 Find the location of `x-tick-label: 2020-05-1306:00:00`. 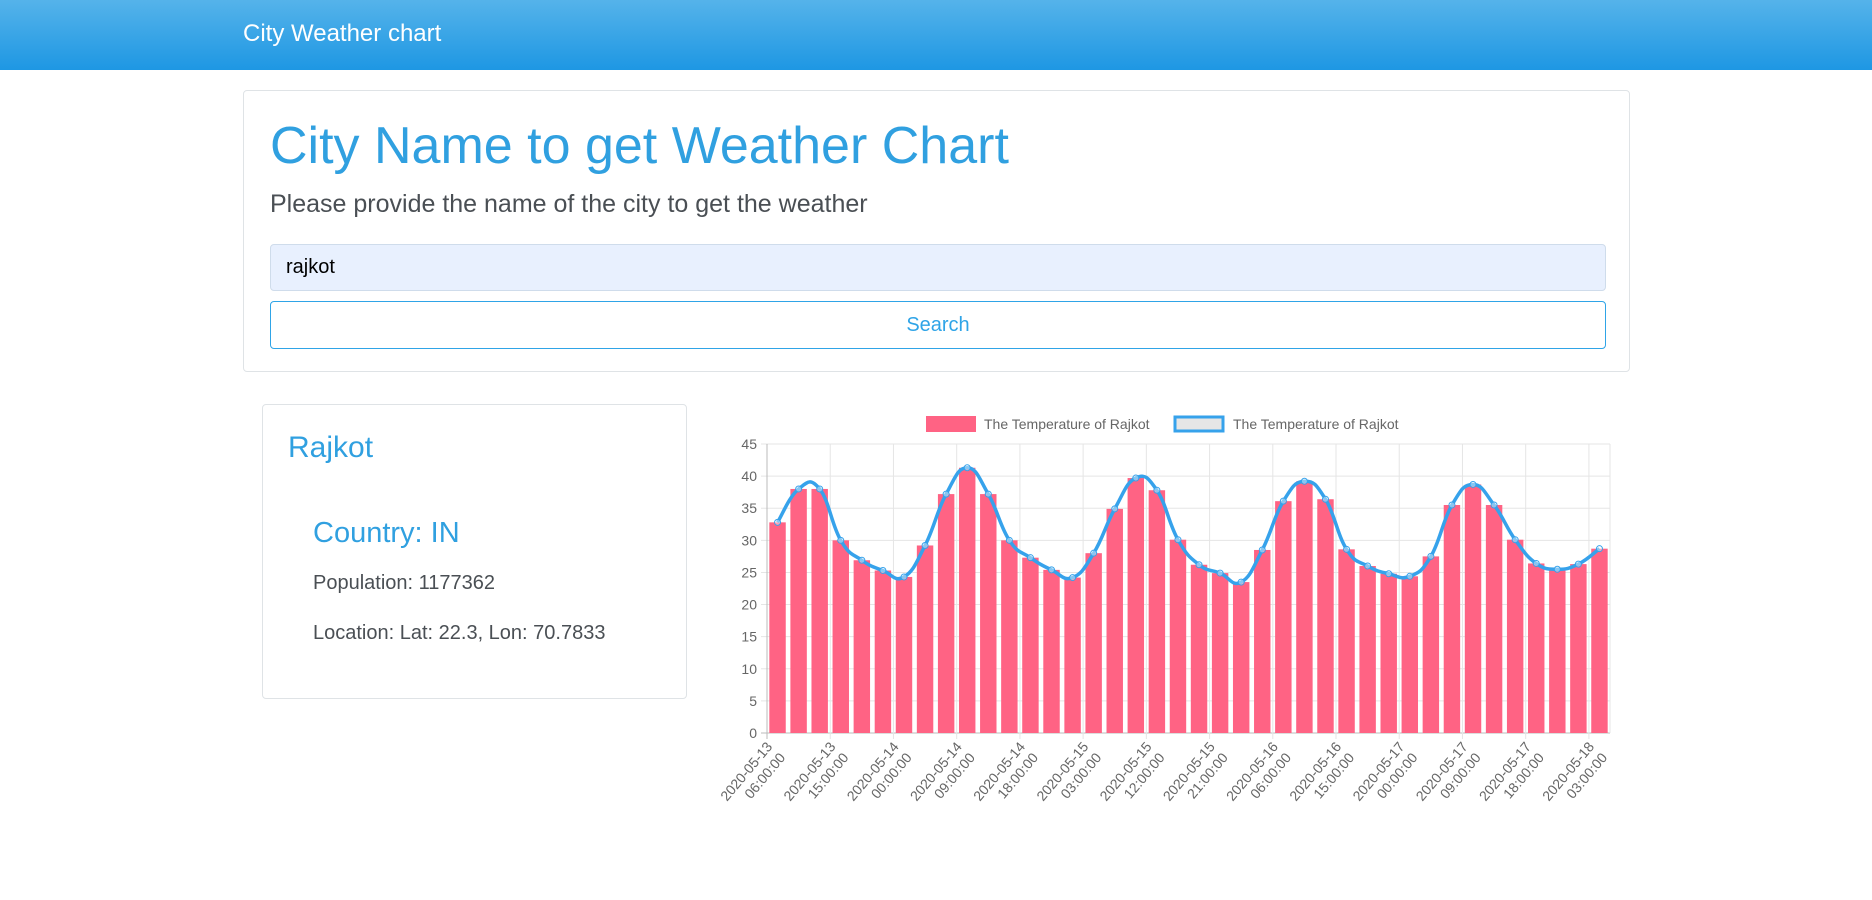

x-tick-label: 2020-05-1306:00:00 is located at coordinates (754, 770).